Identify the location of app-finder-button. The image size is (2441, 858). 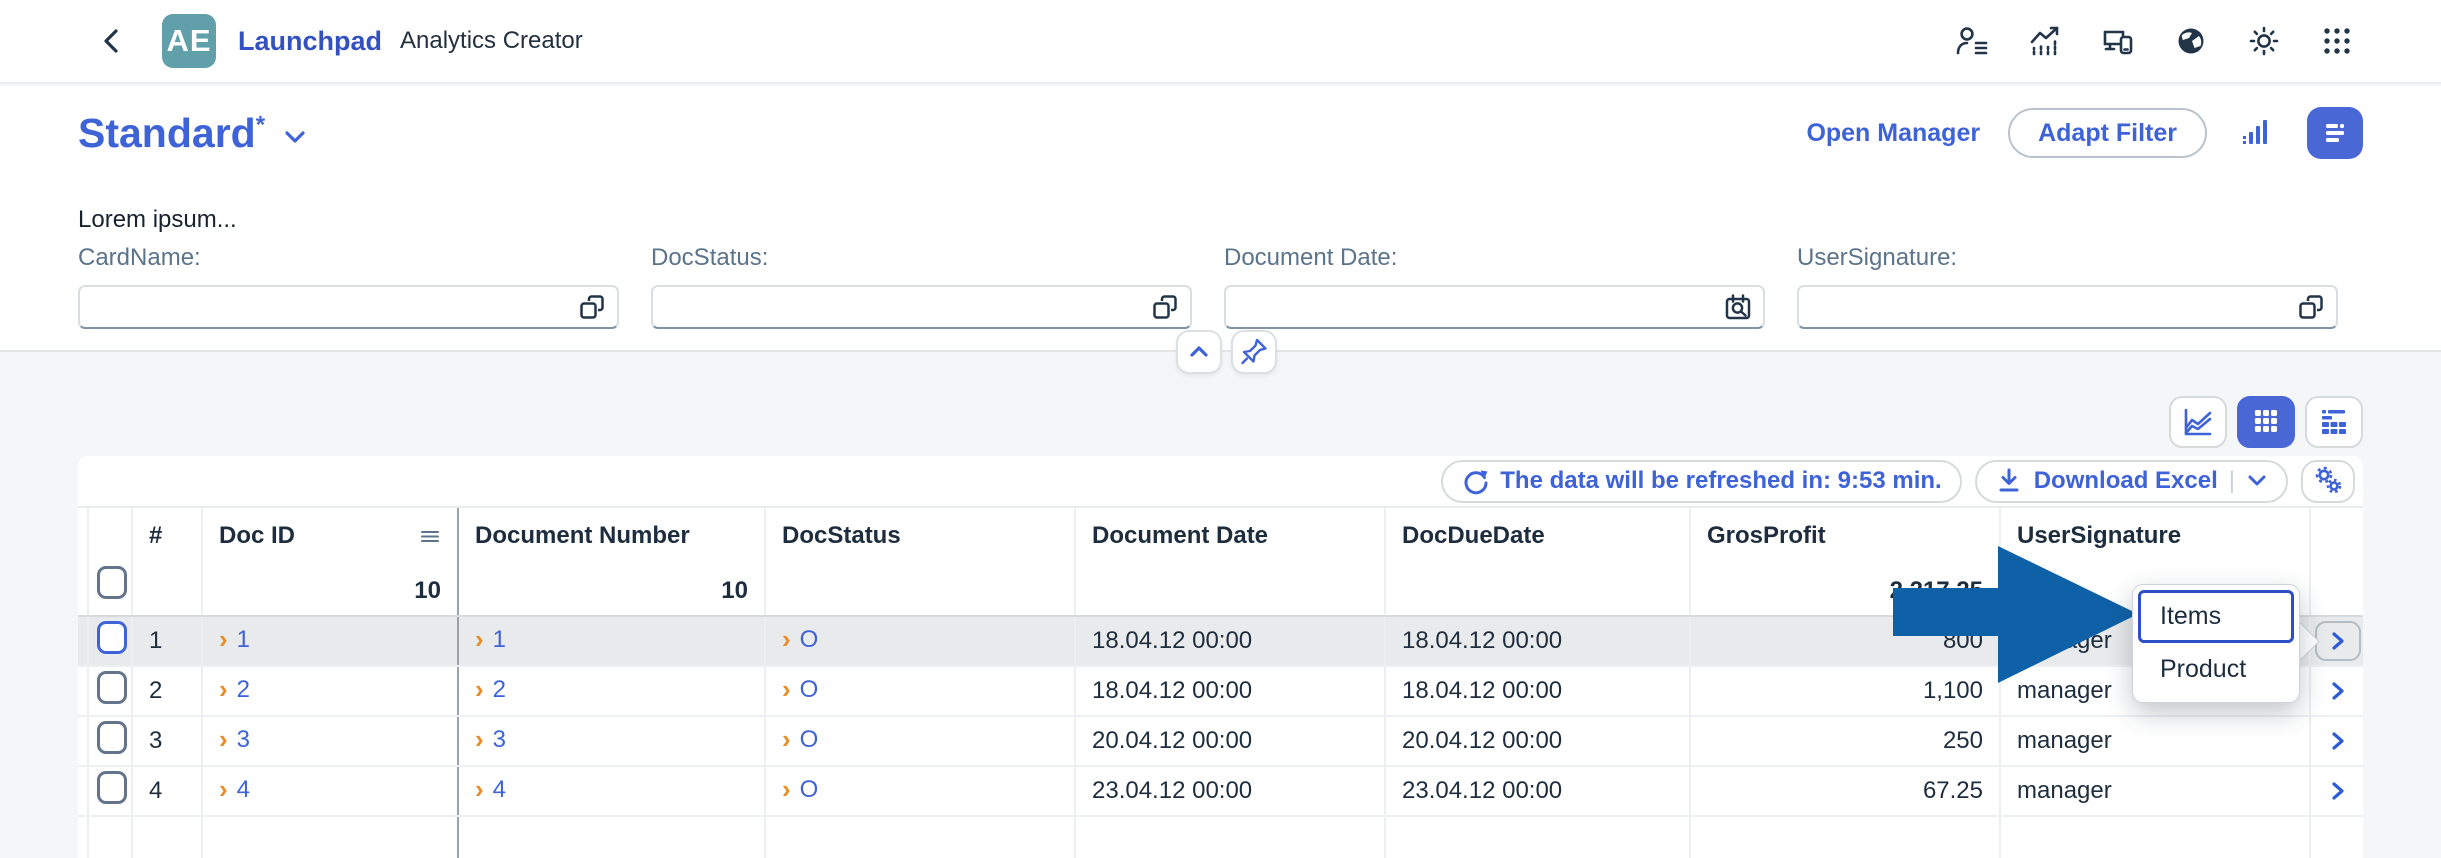
(2337, 41).